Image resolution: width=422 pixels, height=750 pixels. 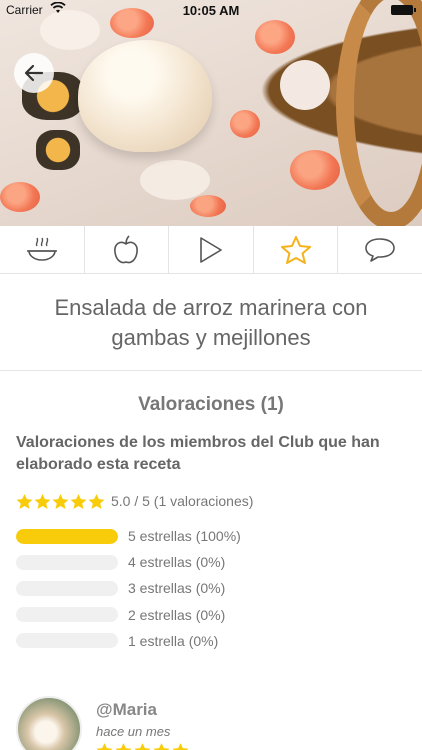 I want to click on distribution-row-1: 1 estrella (0%), so click(x=211, y=641).